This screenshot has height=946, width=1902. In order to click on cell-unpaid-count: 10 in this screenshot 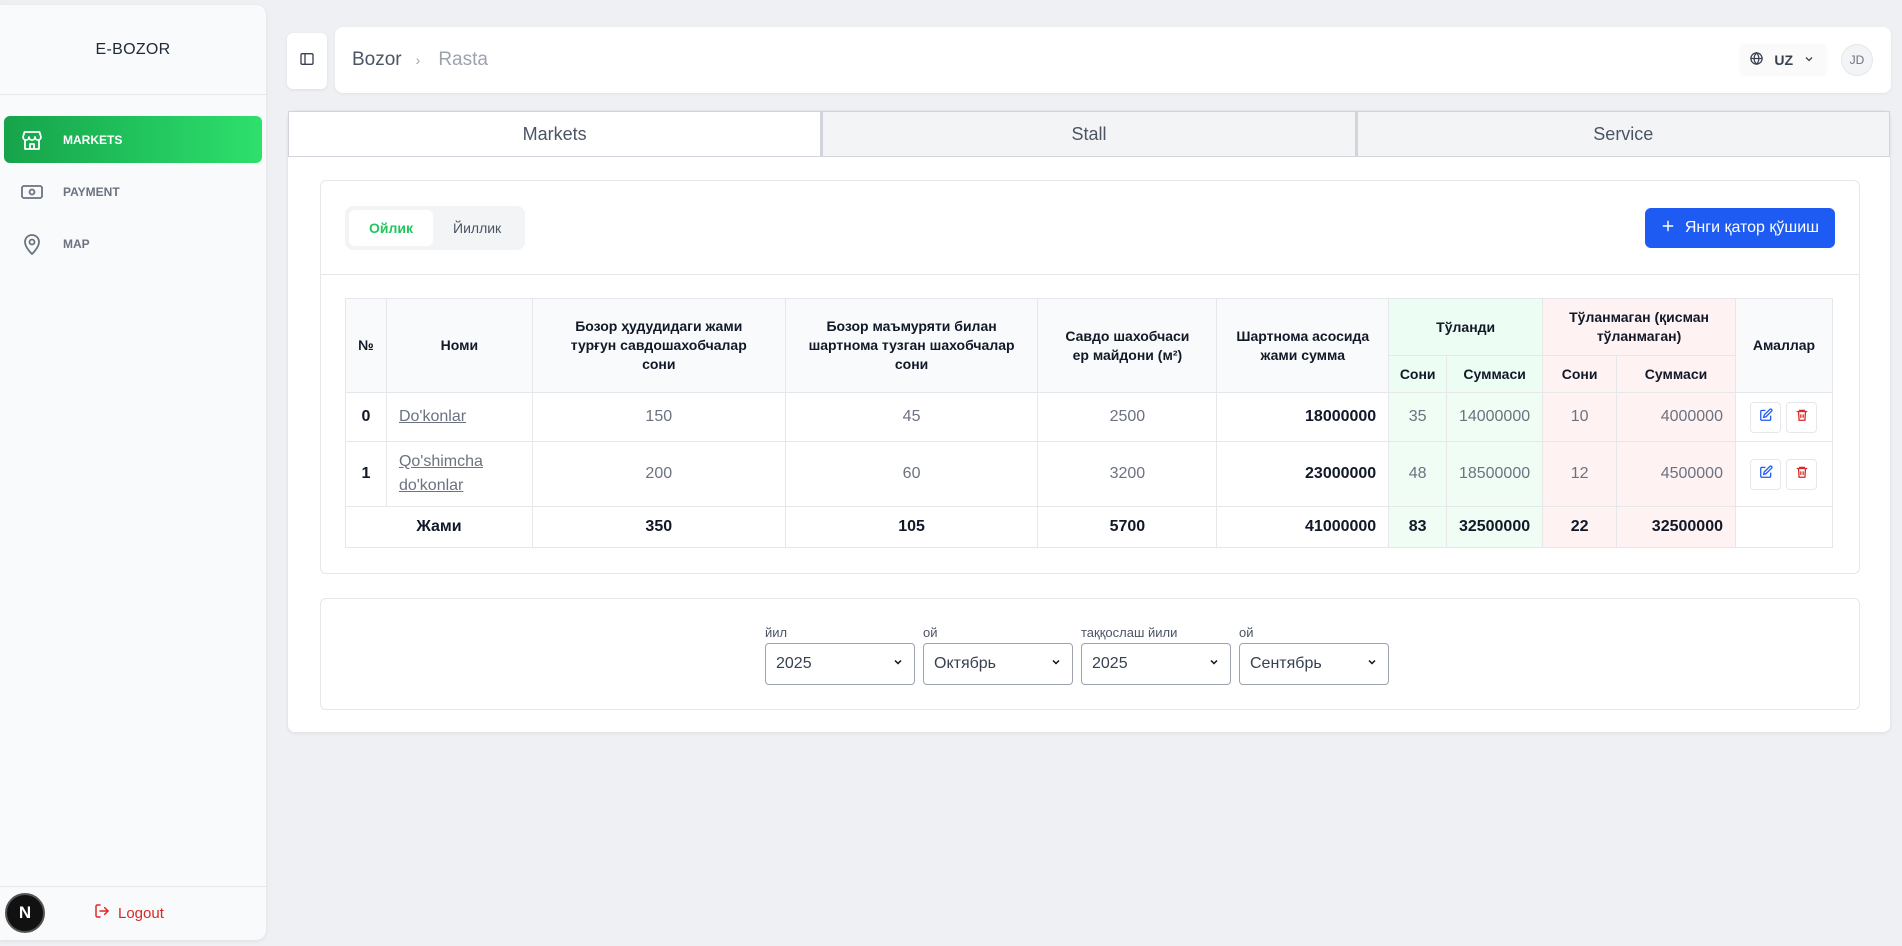, I will do `click(1580, 417)`.